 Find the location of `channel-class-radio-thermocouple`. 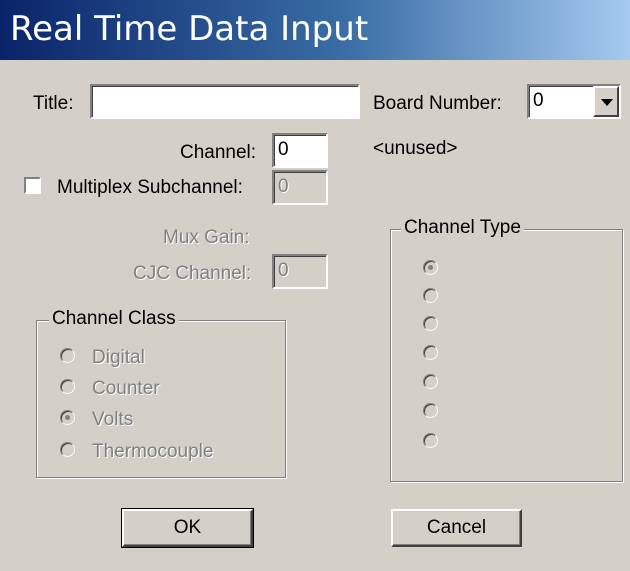

channel-class-radio-thermocouple is located at coordinates (67, 449).